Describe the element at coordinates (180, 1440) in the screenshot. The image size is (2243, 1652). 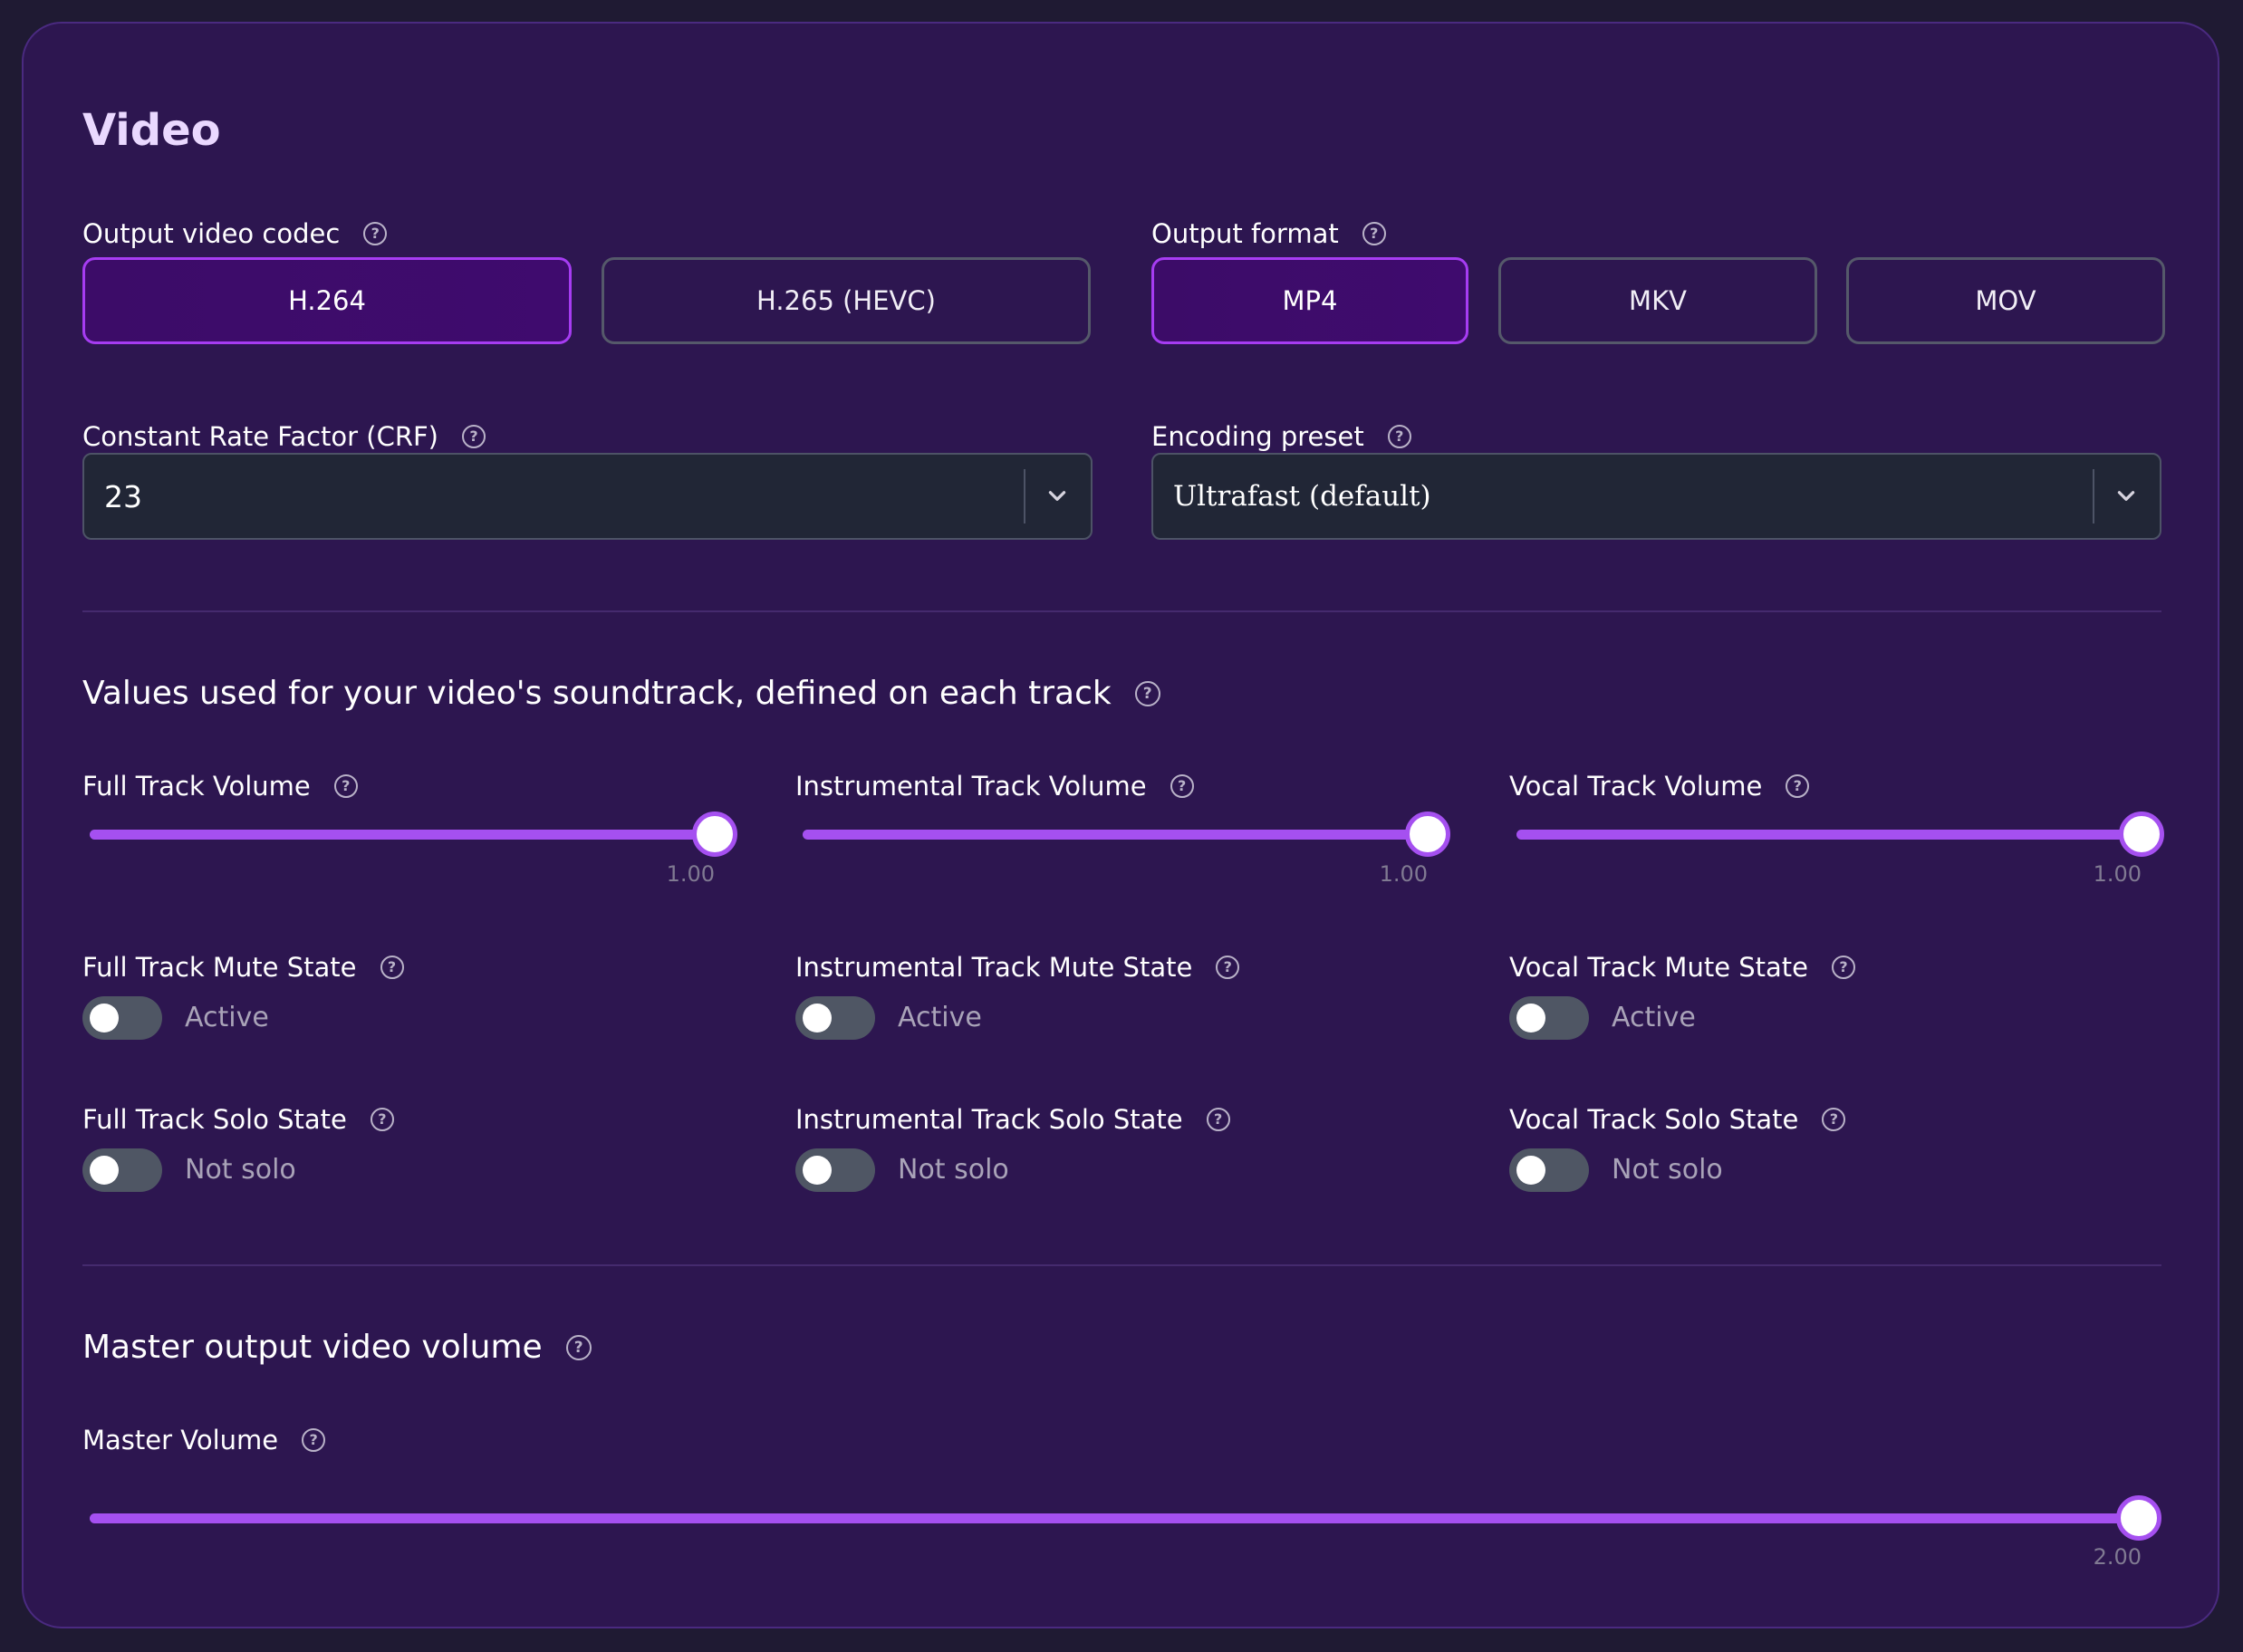
I see `master-volume-label: Master Volume` at that location.